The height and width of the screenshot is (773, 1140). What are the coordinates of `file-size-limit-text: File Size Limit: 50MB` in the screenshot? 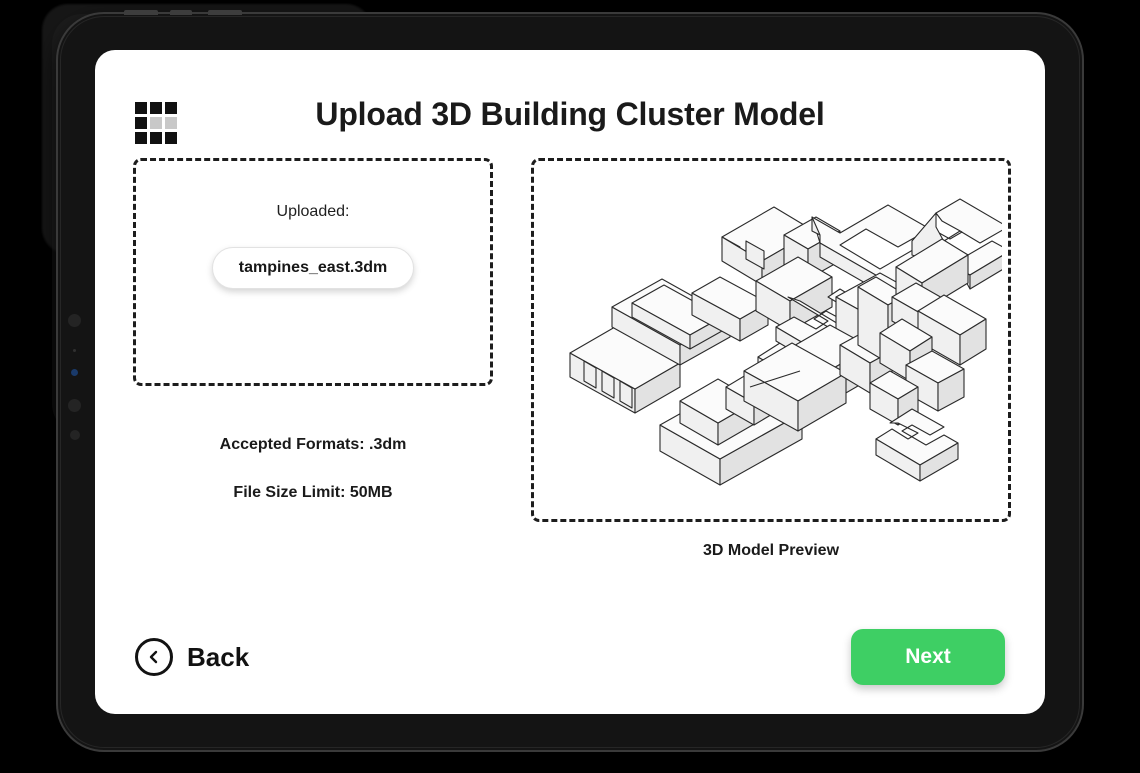 It's located at (313, 492).